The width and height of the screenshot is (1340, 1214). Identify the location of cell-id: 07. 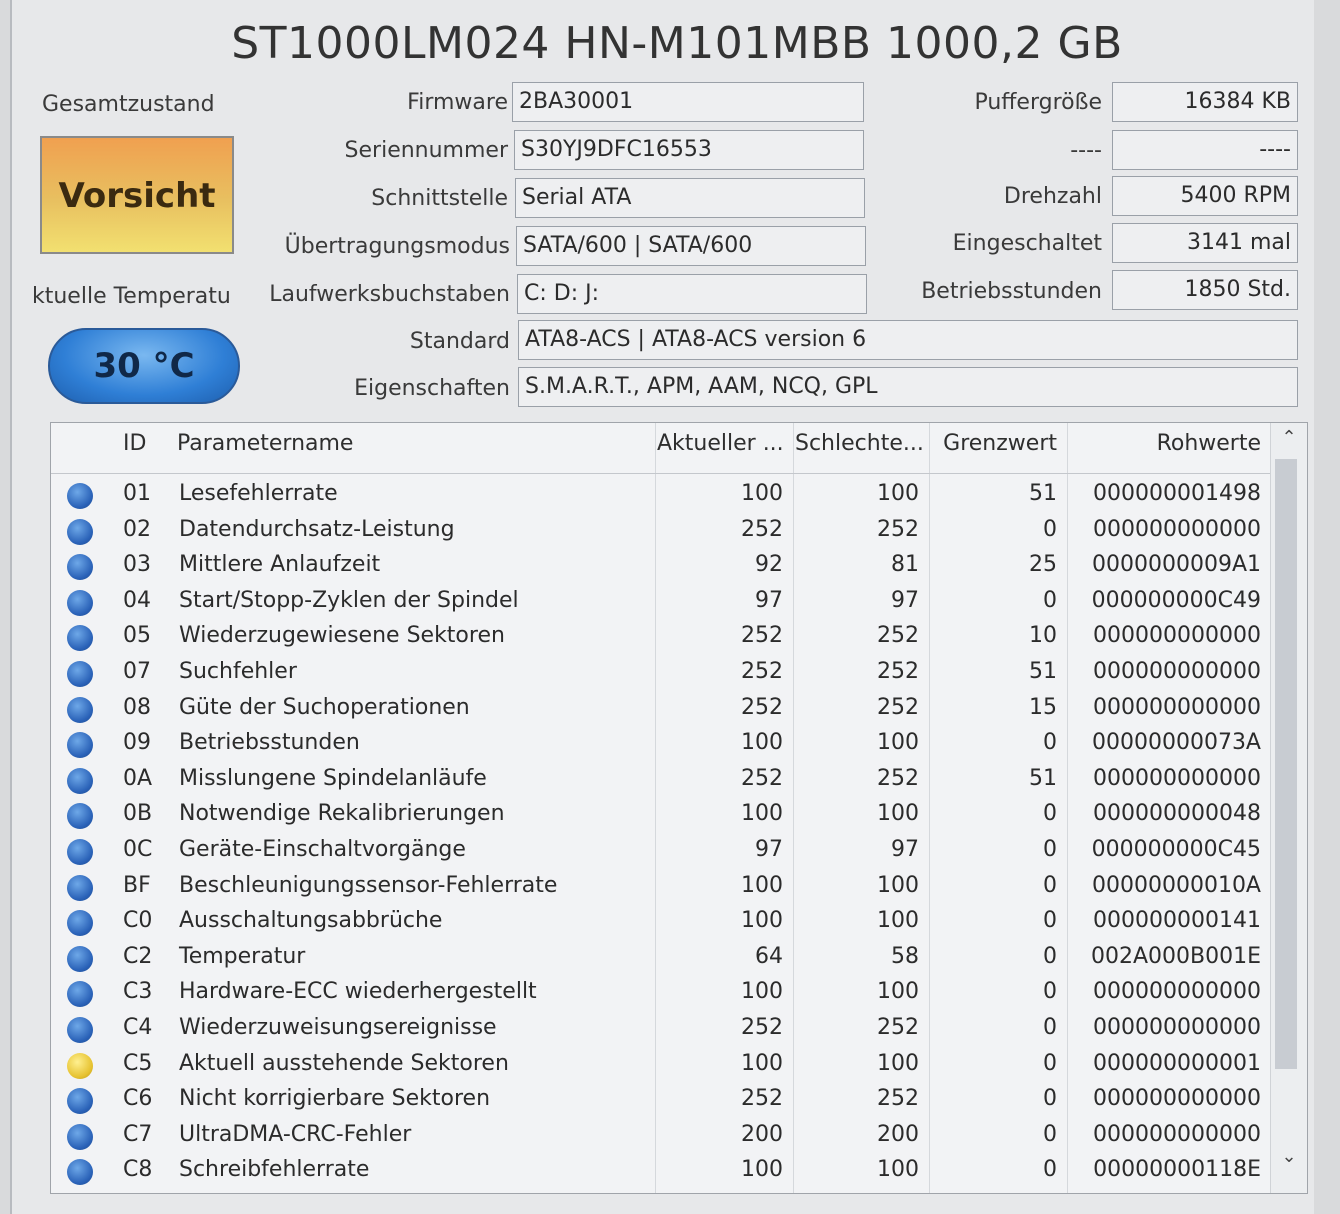
(137, 671).